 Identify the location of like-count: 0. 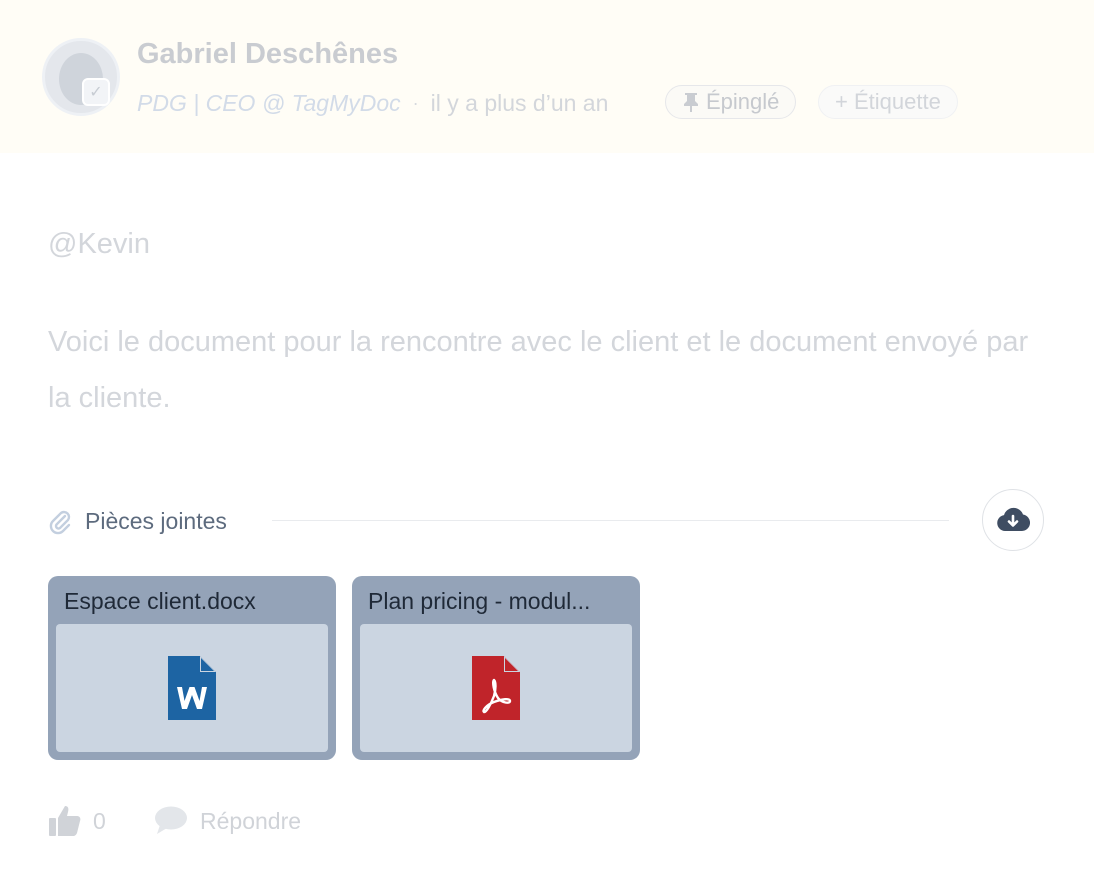
(99, 821).